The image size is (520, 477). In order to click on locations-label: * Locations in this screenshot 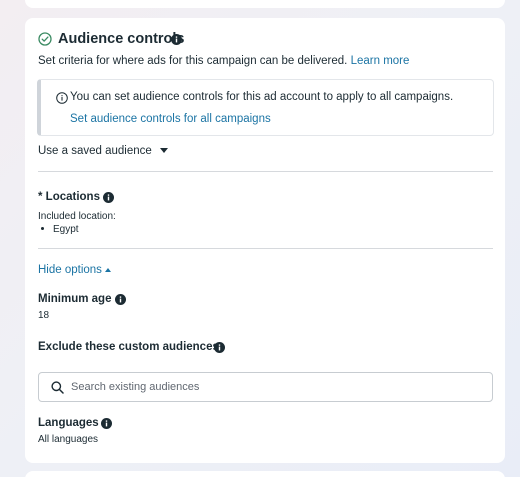, I will do `click(69, 197)`.